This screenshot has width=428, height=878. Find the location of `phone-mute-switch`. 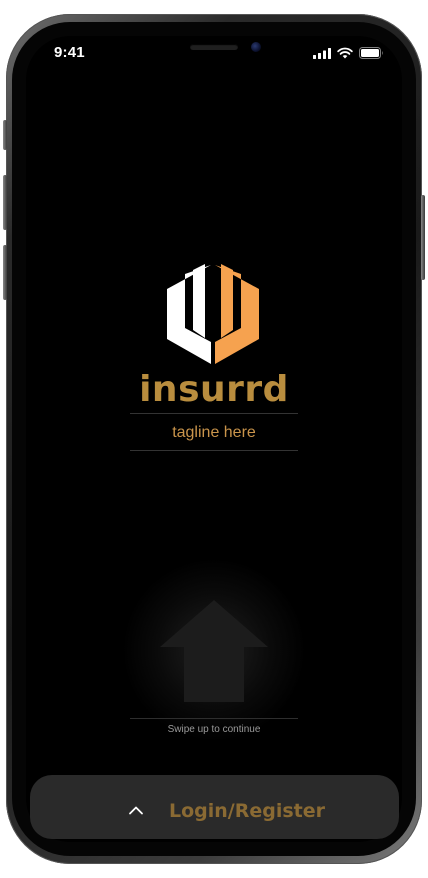

phone-mute-switch is located at coordinates (5, 135).